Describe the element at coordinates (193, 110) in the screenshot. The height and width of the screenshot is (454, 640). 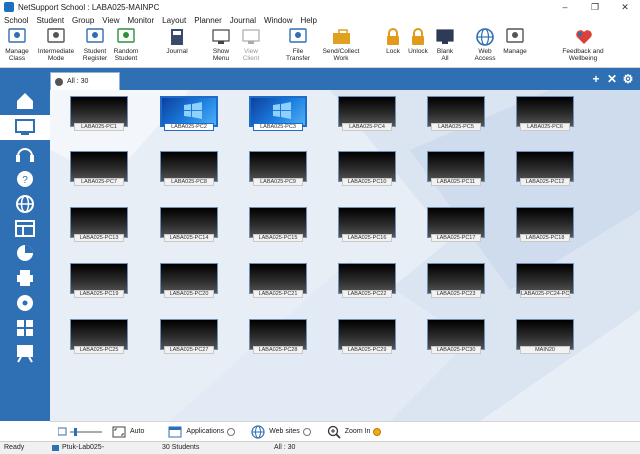
I see `windows-logo-icon` at that location.